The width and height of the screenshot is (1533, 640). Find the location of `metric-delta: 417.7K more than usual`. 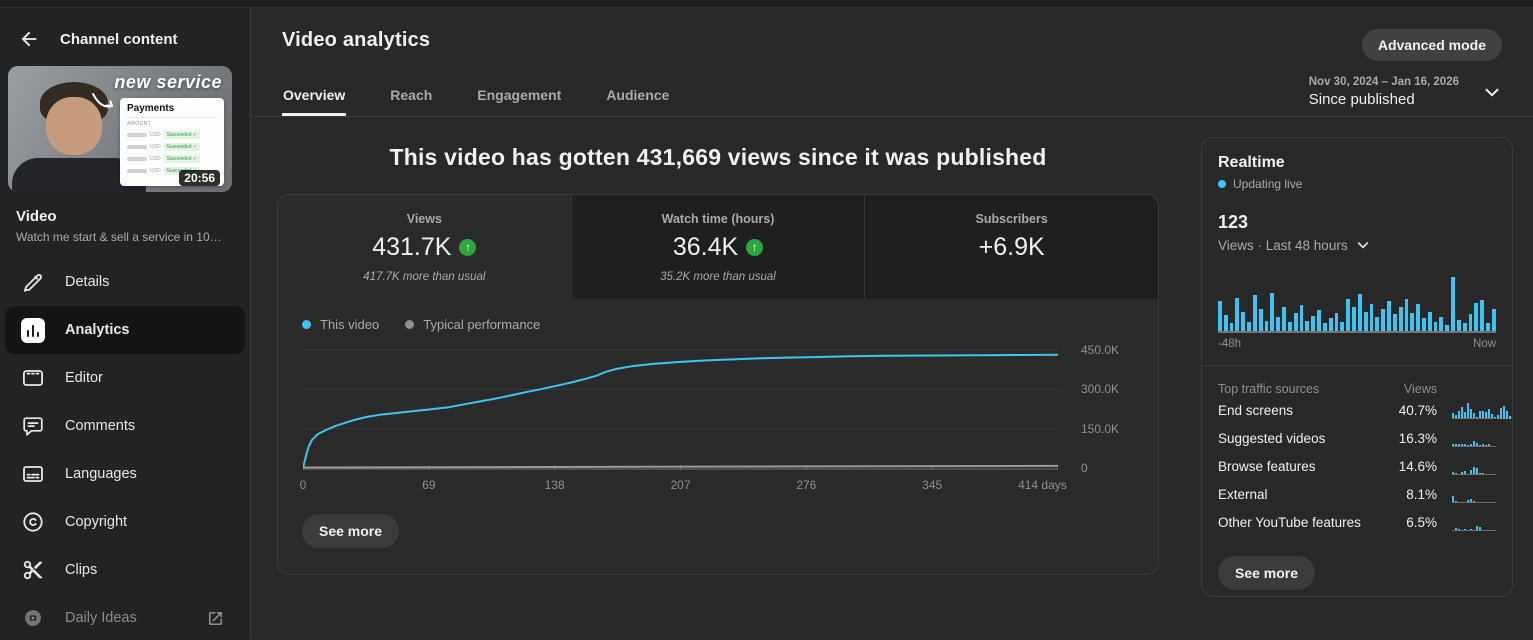

metric-delta: 417.7K more than usual is located at coordinates (424, 277).